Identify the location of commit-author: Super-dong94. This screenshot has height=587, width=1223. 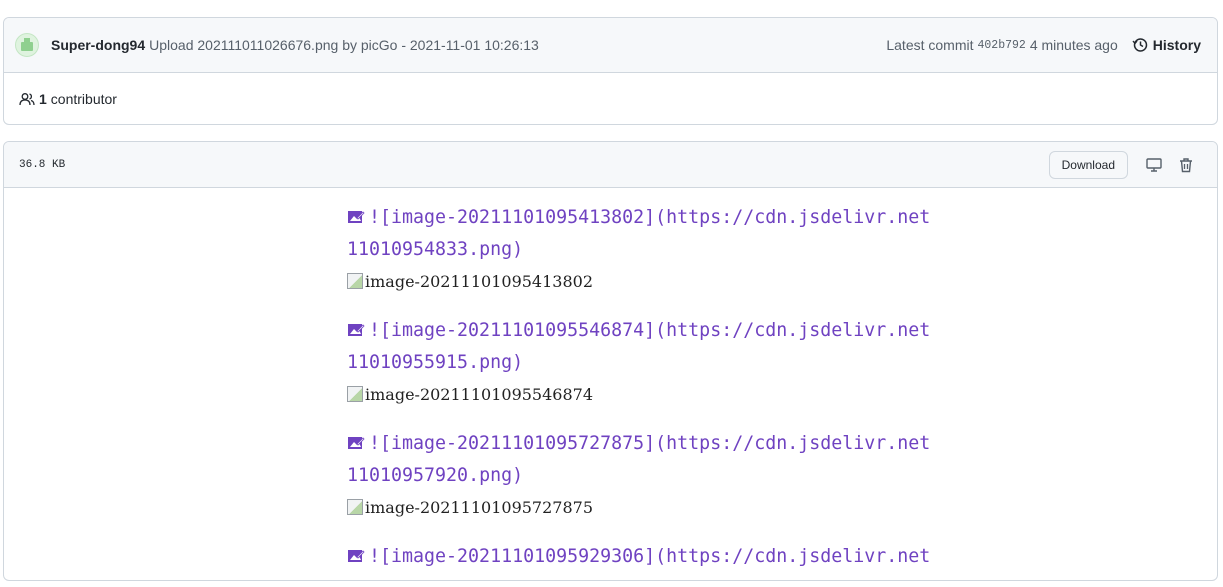
(98, 45).